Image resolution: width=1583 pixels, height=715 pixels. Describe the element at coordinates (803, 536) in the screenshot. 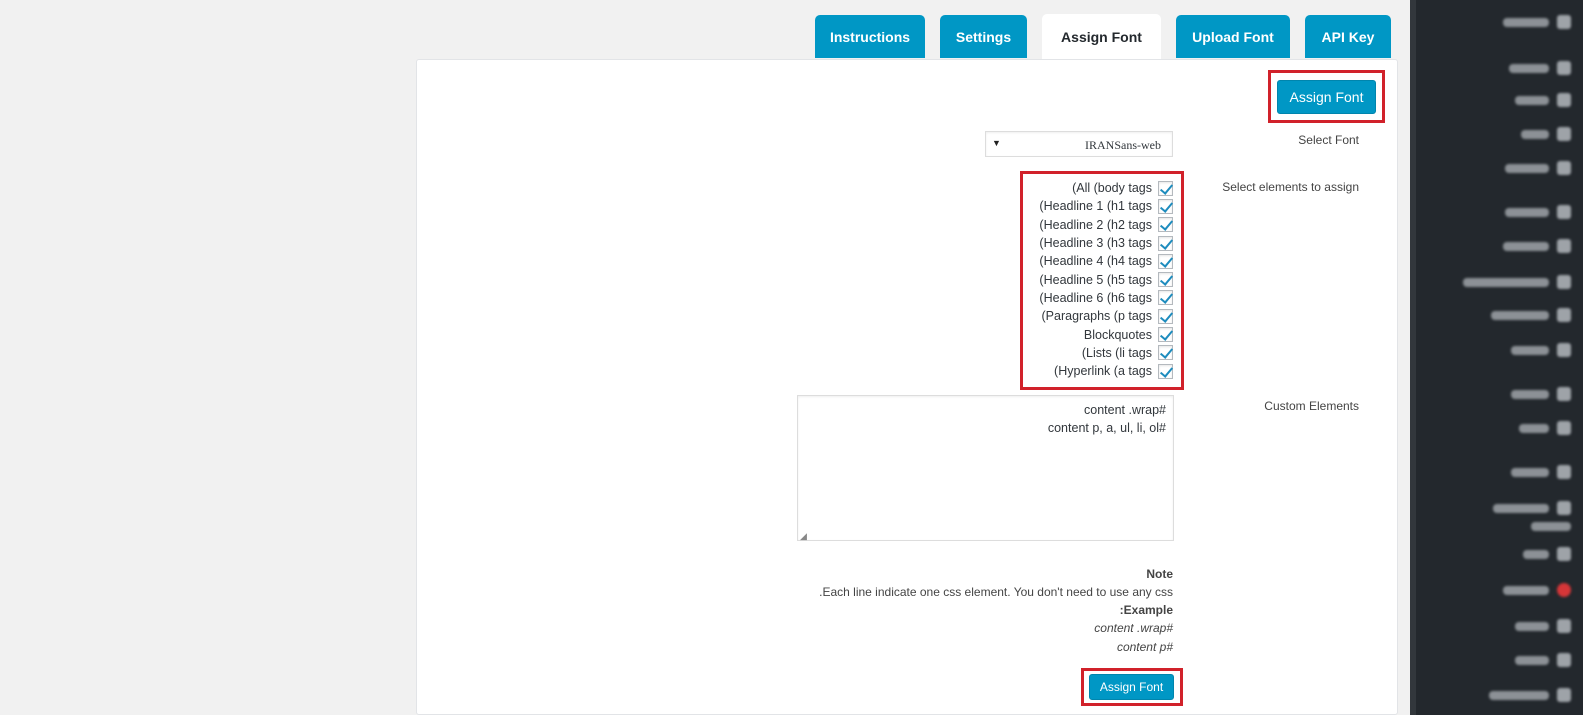

I see `resize-handle-icon: ◢` at that location.